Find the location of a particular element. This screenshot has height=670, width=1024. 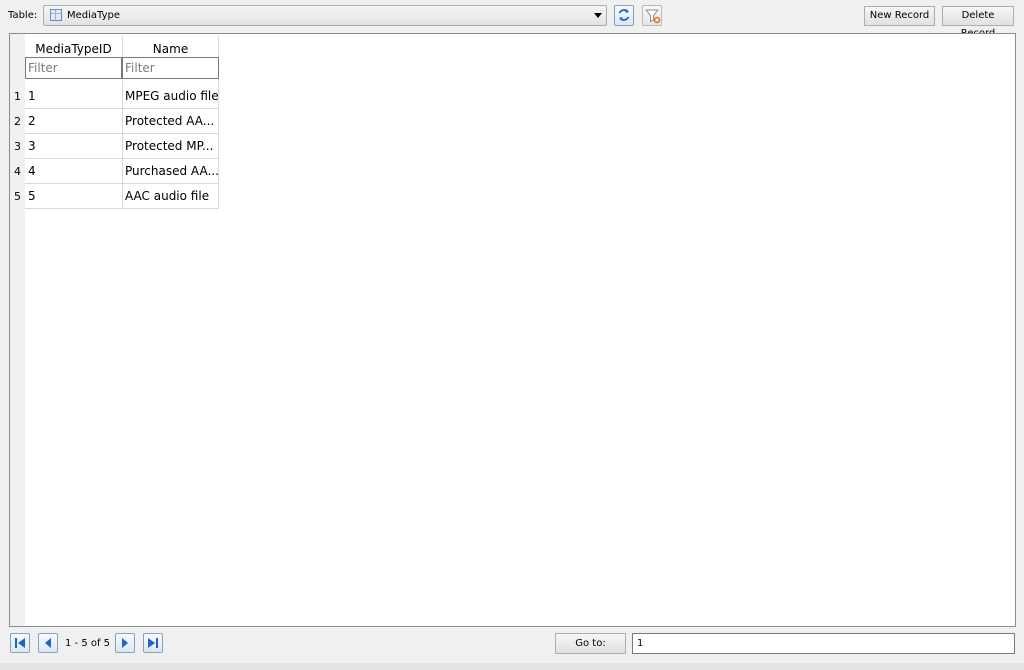

clear-filter-icon is located at coordinates (653, 16).